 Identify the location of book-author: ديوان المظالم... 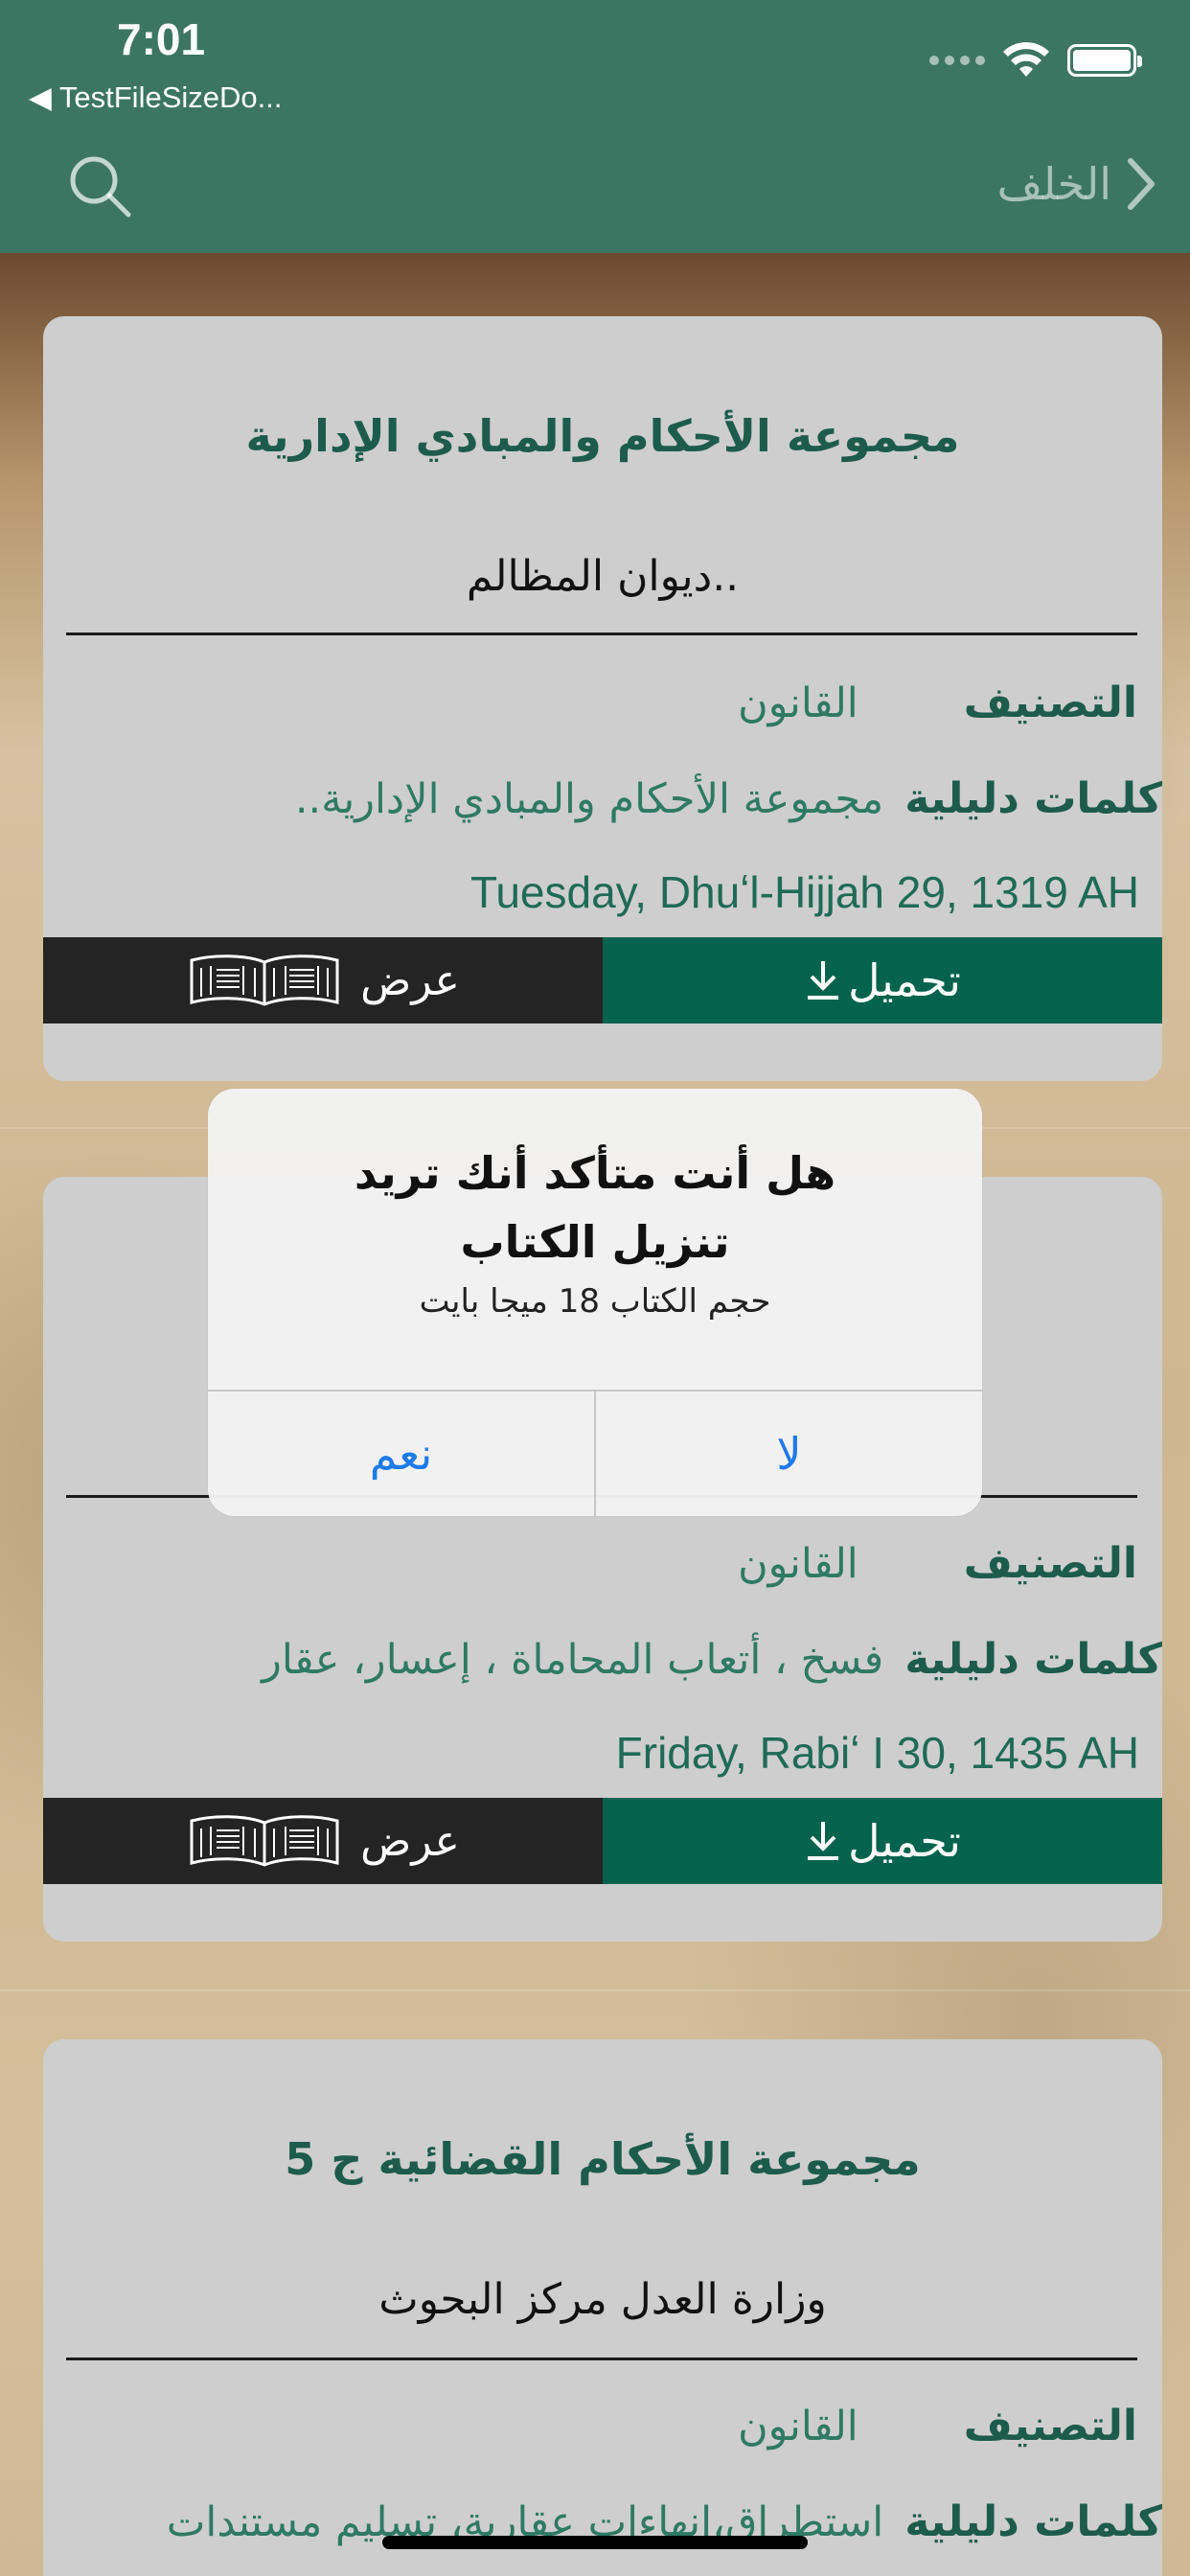
(603, 576).